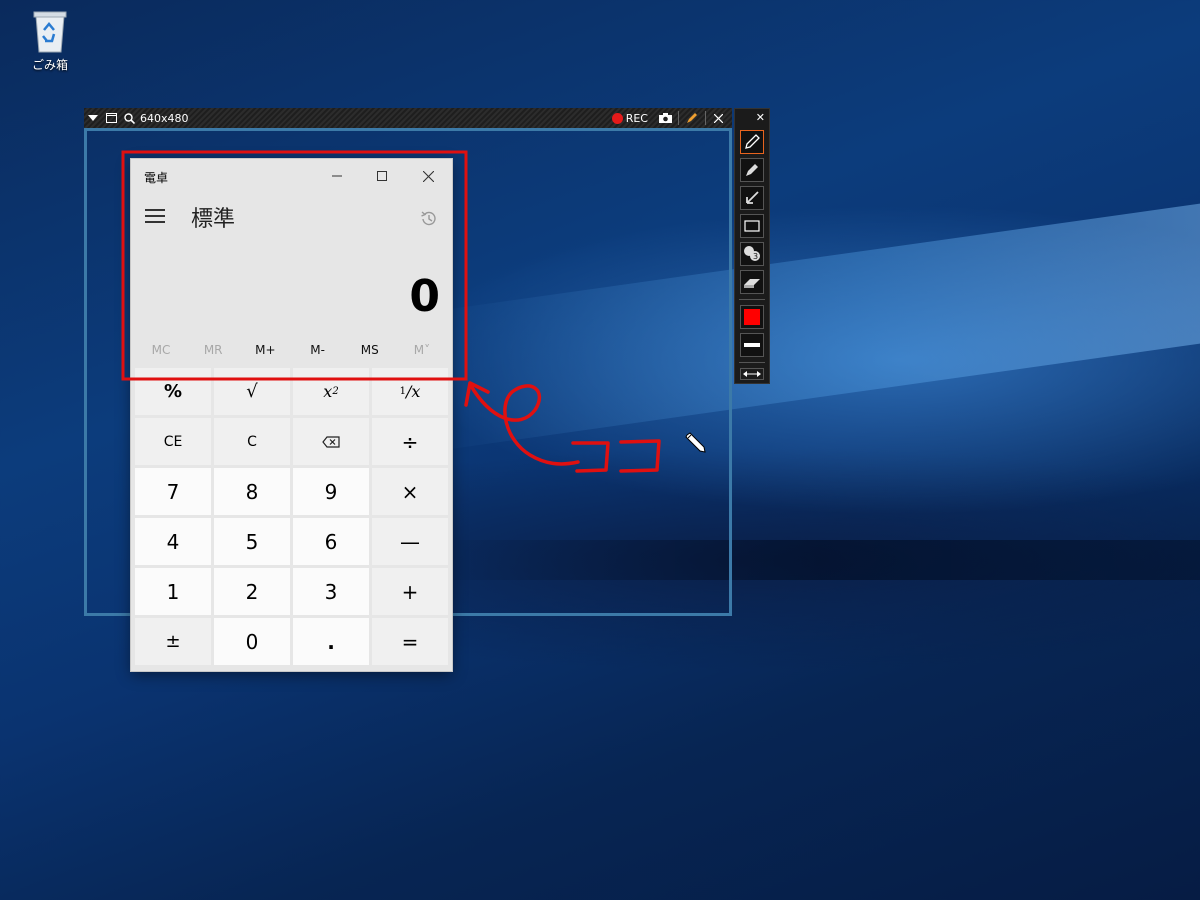 This screenshot has height=900, width=1200. What do you see at coordinates (752, 226) in the screenshot?
I see `rectangle-icon` at bounding box center [752, 226].